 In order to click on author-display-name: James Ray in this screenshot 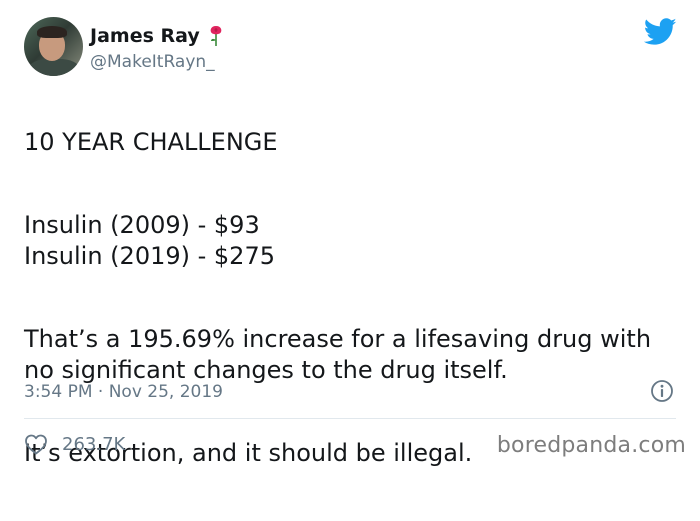, I will do `click(145, 36)`.